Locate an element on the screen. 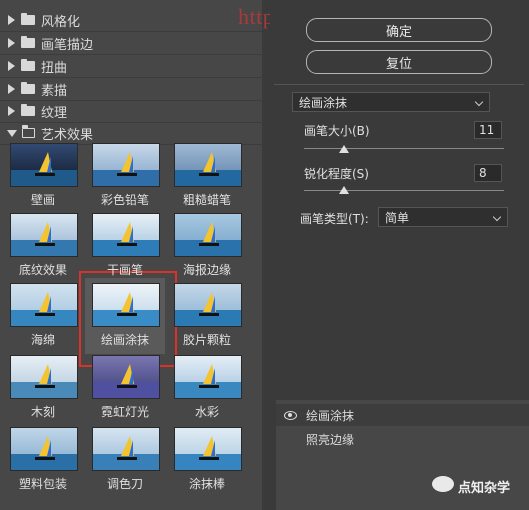  filter-thumb: 干画笔 is located at coordinates (126, 245).